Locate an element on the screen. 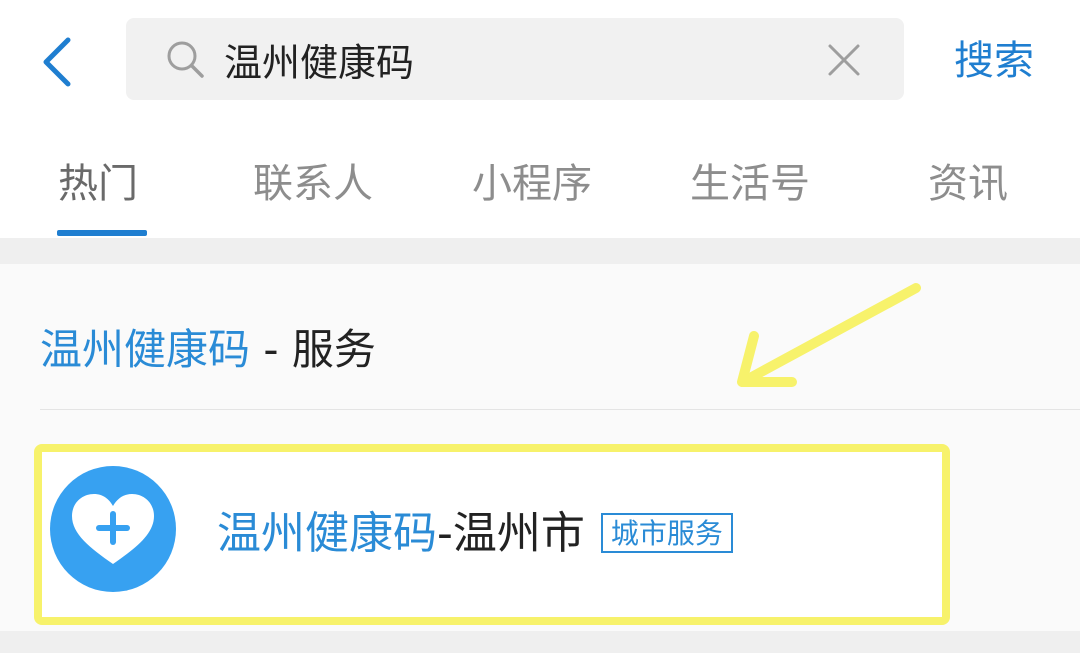 This screenshot has width=1080, height=653. close-icon is located at coordinates (844, 60).